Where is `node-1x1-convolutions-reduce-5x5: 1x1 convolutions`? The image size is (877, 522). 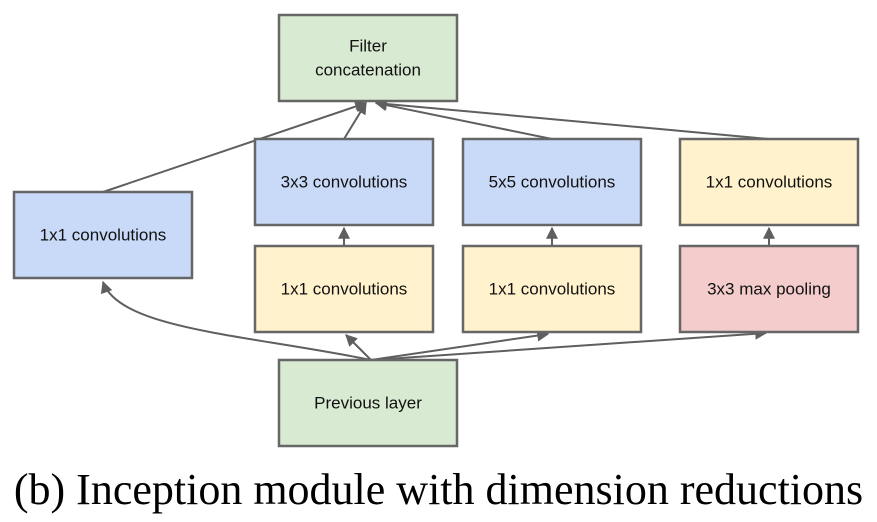
node-1x1-convolutions-reduce-5x5: 1x1 convolutions is located at coordinates (552, 289).